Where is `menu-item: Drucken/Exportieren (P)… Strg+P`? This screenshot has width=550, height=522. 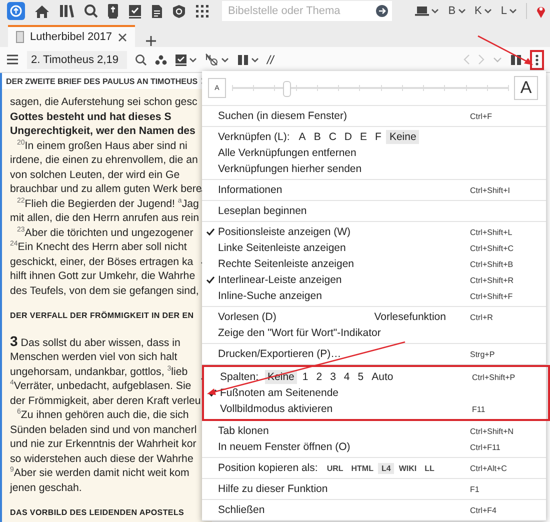
menu-item: Drucken/Exportieren (P)… Strg+P is located at coordinates (374, 354).